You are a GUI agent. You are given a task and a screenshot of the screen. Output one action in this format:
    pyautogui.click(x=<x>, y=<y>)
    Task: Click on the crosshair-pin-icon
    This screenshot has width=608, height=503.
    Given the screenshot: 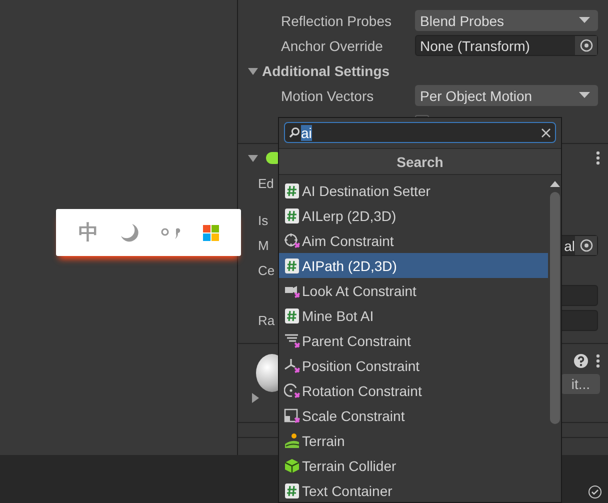 What is the action you would take?
    pyautogui.click(x=292, y=240)
    